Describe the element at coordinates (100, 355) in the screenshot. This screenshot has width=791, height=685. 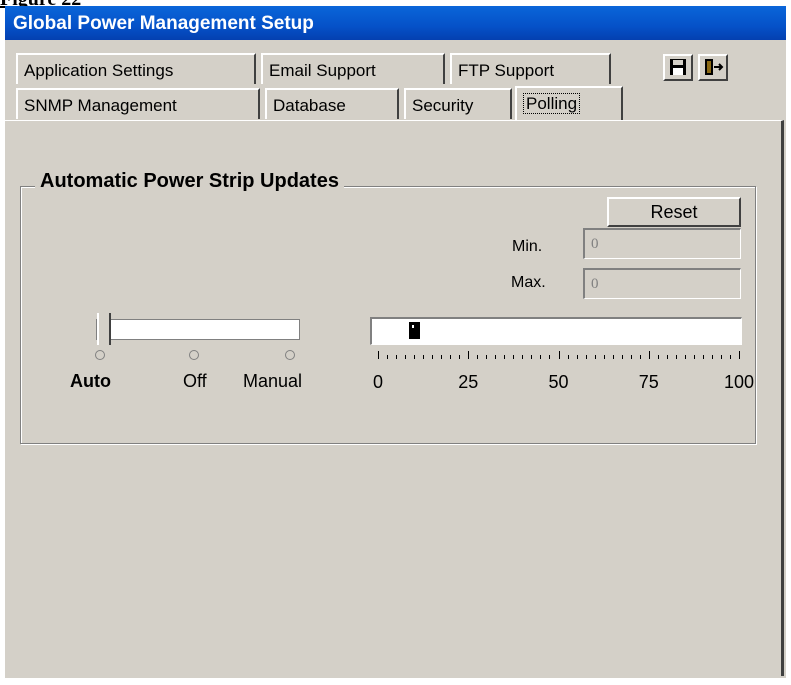
I see `mode-tick-auto` at that location.